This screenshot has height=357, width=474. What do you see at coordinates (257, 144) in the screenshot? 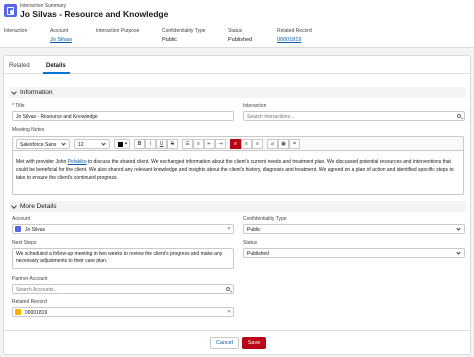
I see `align-right-button: ≡` at bounding box center [257, 144].